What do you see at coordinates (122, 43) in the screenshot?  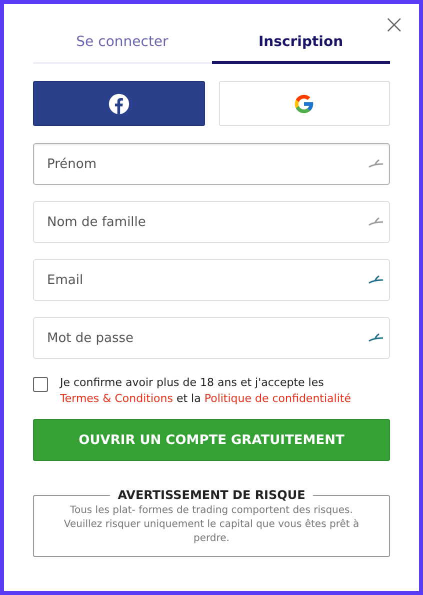 I see `tab: Se connecter` at bounding box center [122, 43].